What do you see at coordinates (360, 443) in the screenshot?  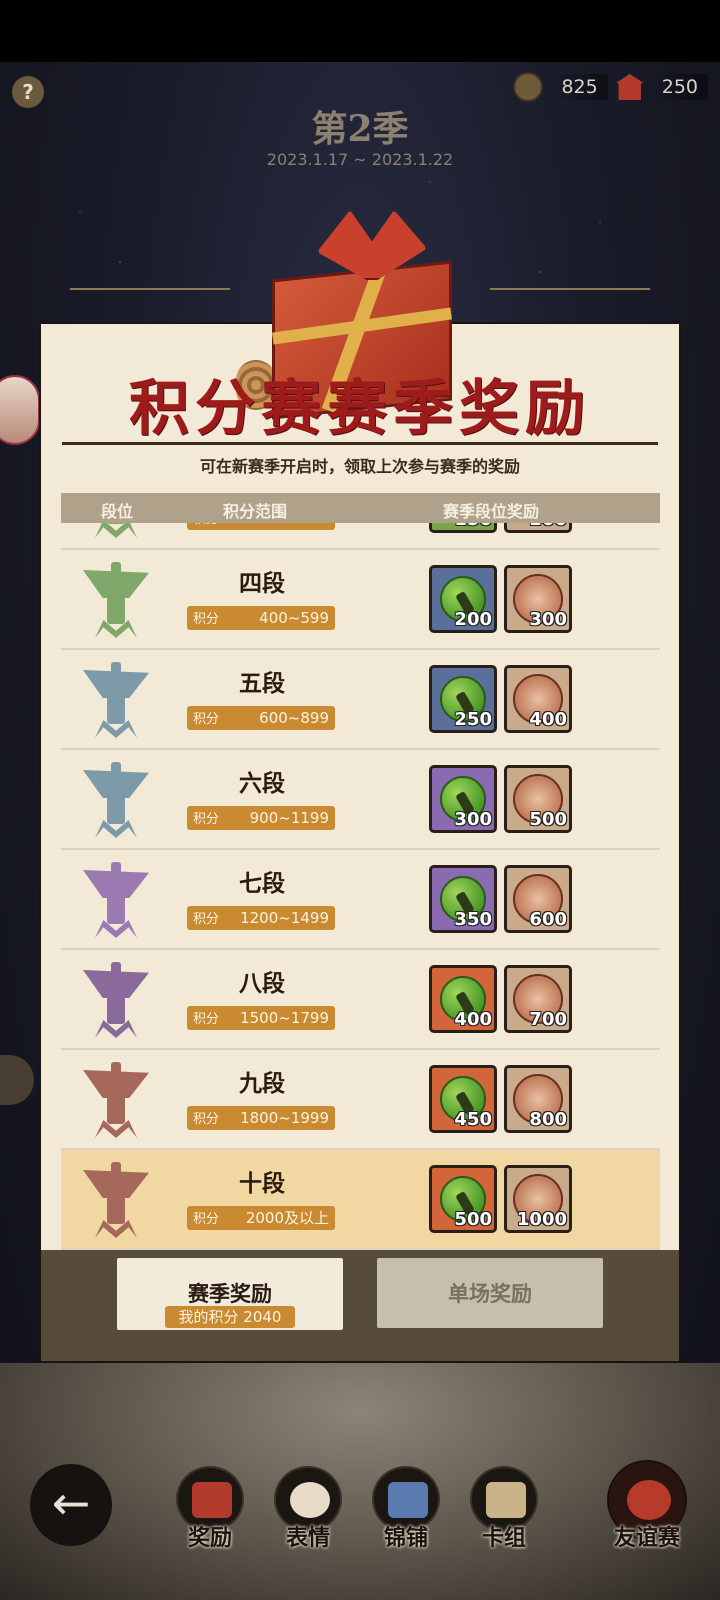 I see `title-divider` at bounding box center [360, 443].